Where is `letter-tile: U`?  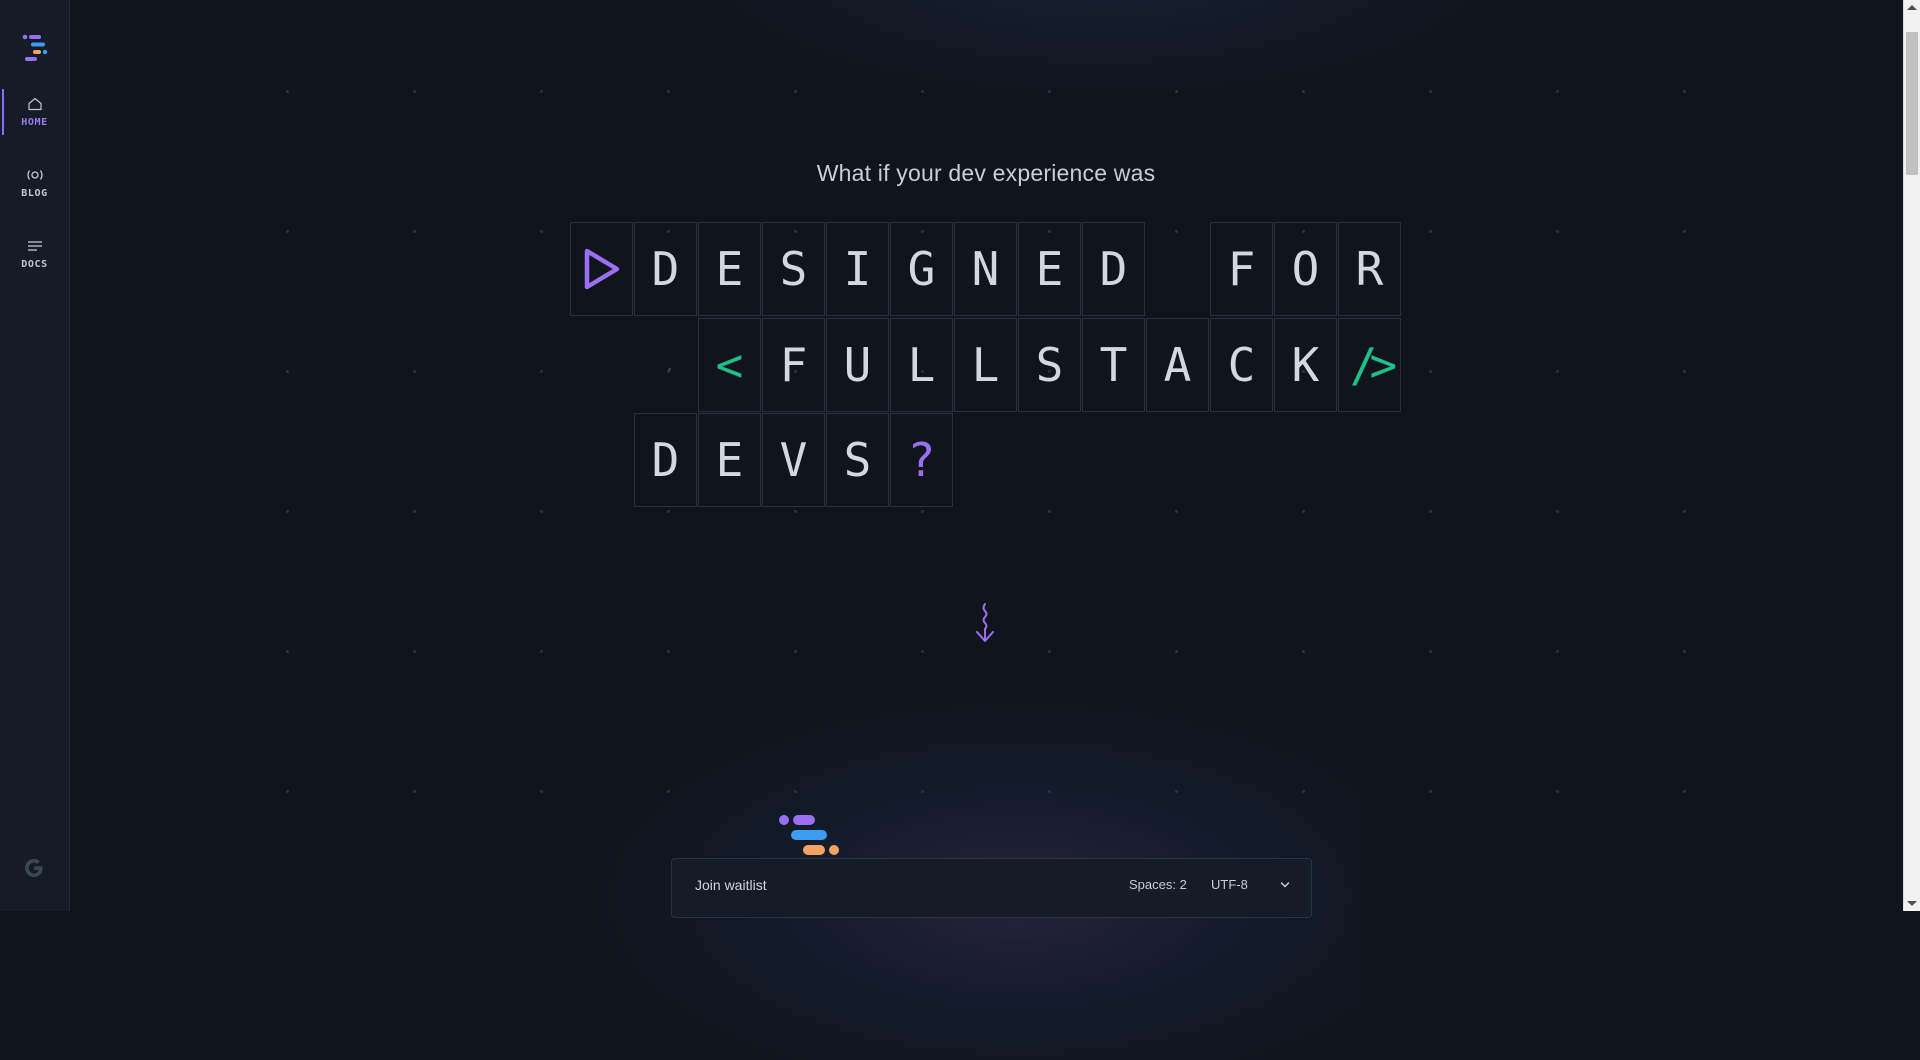 letter-tile: U is located at coordinates (857, 365).